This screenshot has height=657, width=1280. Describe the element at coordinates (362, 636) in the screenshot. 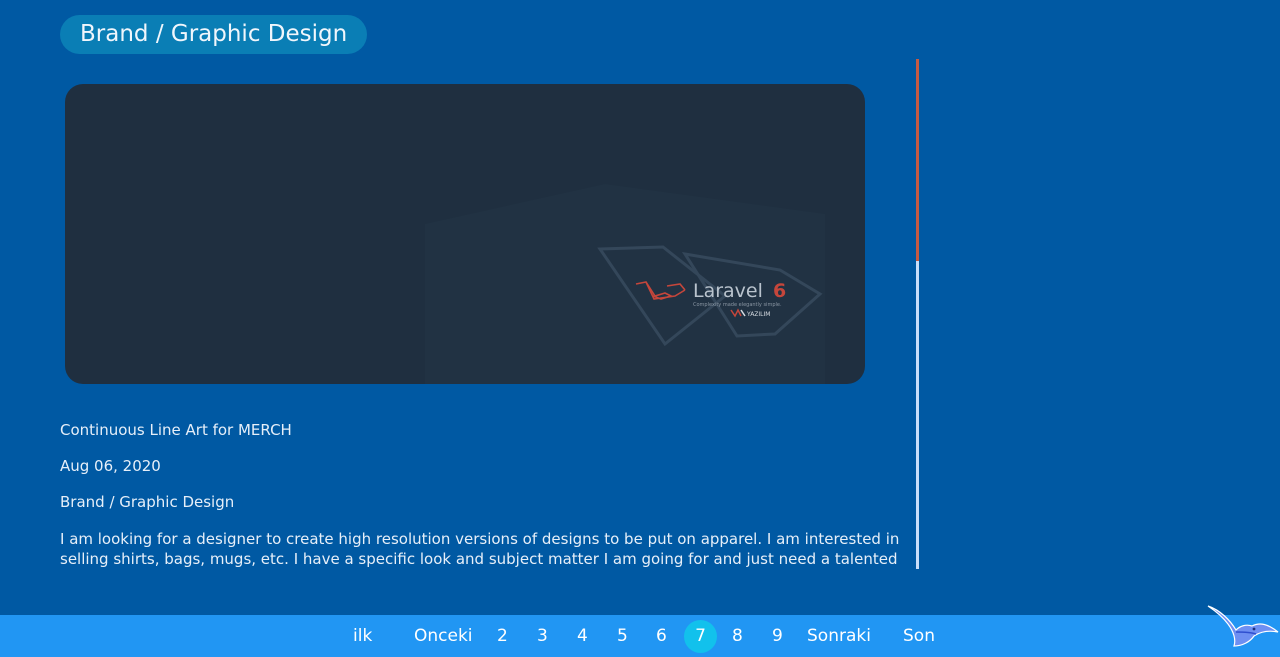

I see `pagination-first: ilk` at that location.